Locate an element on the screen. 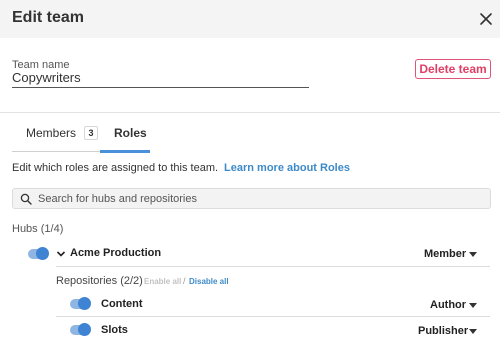 The image size is (500, 342). team-name-input: Copywriters is located at coordinates (160, 79).